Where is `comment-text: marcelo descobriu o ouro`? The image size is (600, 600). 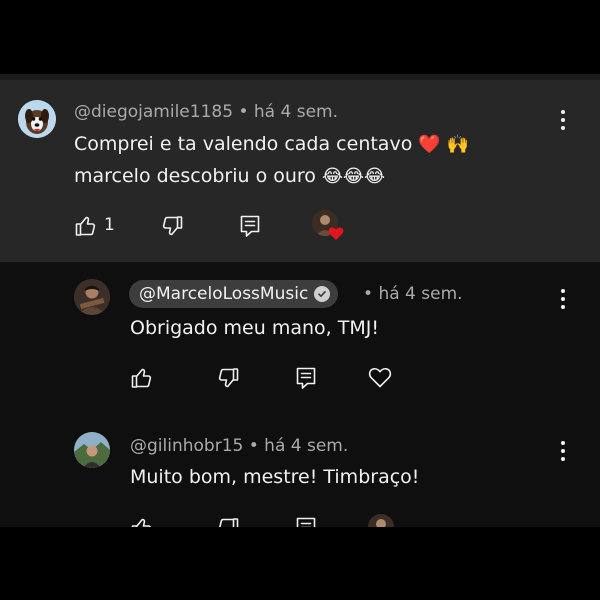 comment-text: marcelo descobriu o ouro is located at coordinates (195, 176).